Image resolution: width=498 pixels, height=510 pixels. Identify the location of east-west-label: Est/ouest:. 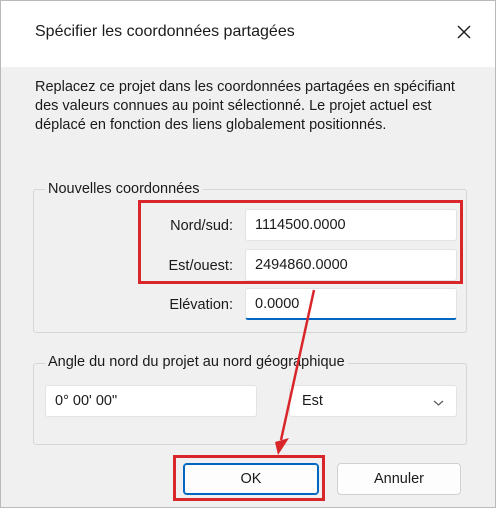
(200, 266).